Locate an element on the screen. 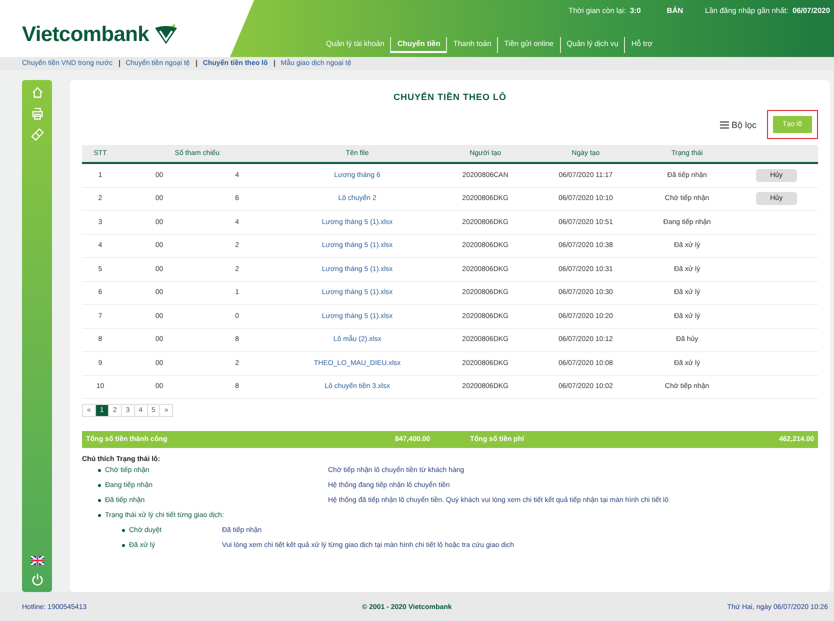 The height and width of the screenshot is (621, 834). logo-icon is located at coordinates (166, 35).